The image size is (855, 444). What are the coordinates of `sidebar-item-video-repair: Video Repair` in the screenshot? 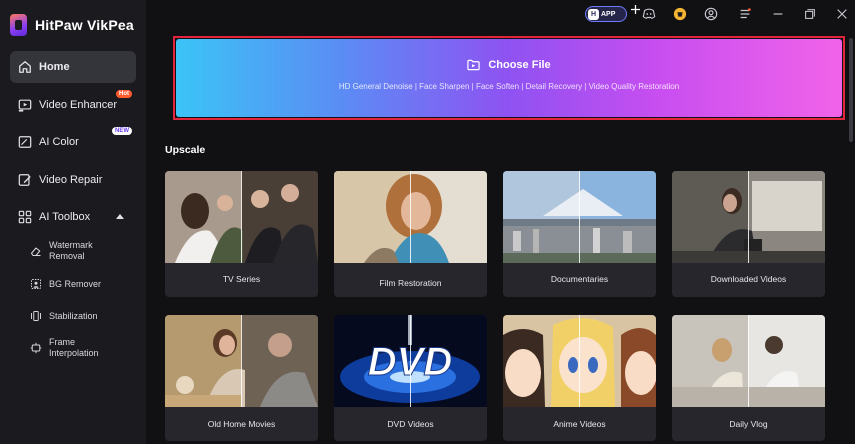 It's located at (73, 180).